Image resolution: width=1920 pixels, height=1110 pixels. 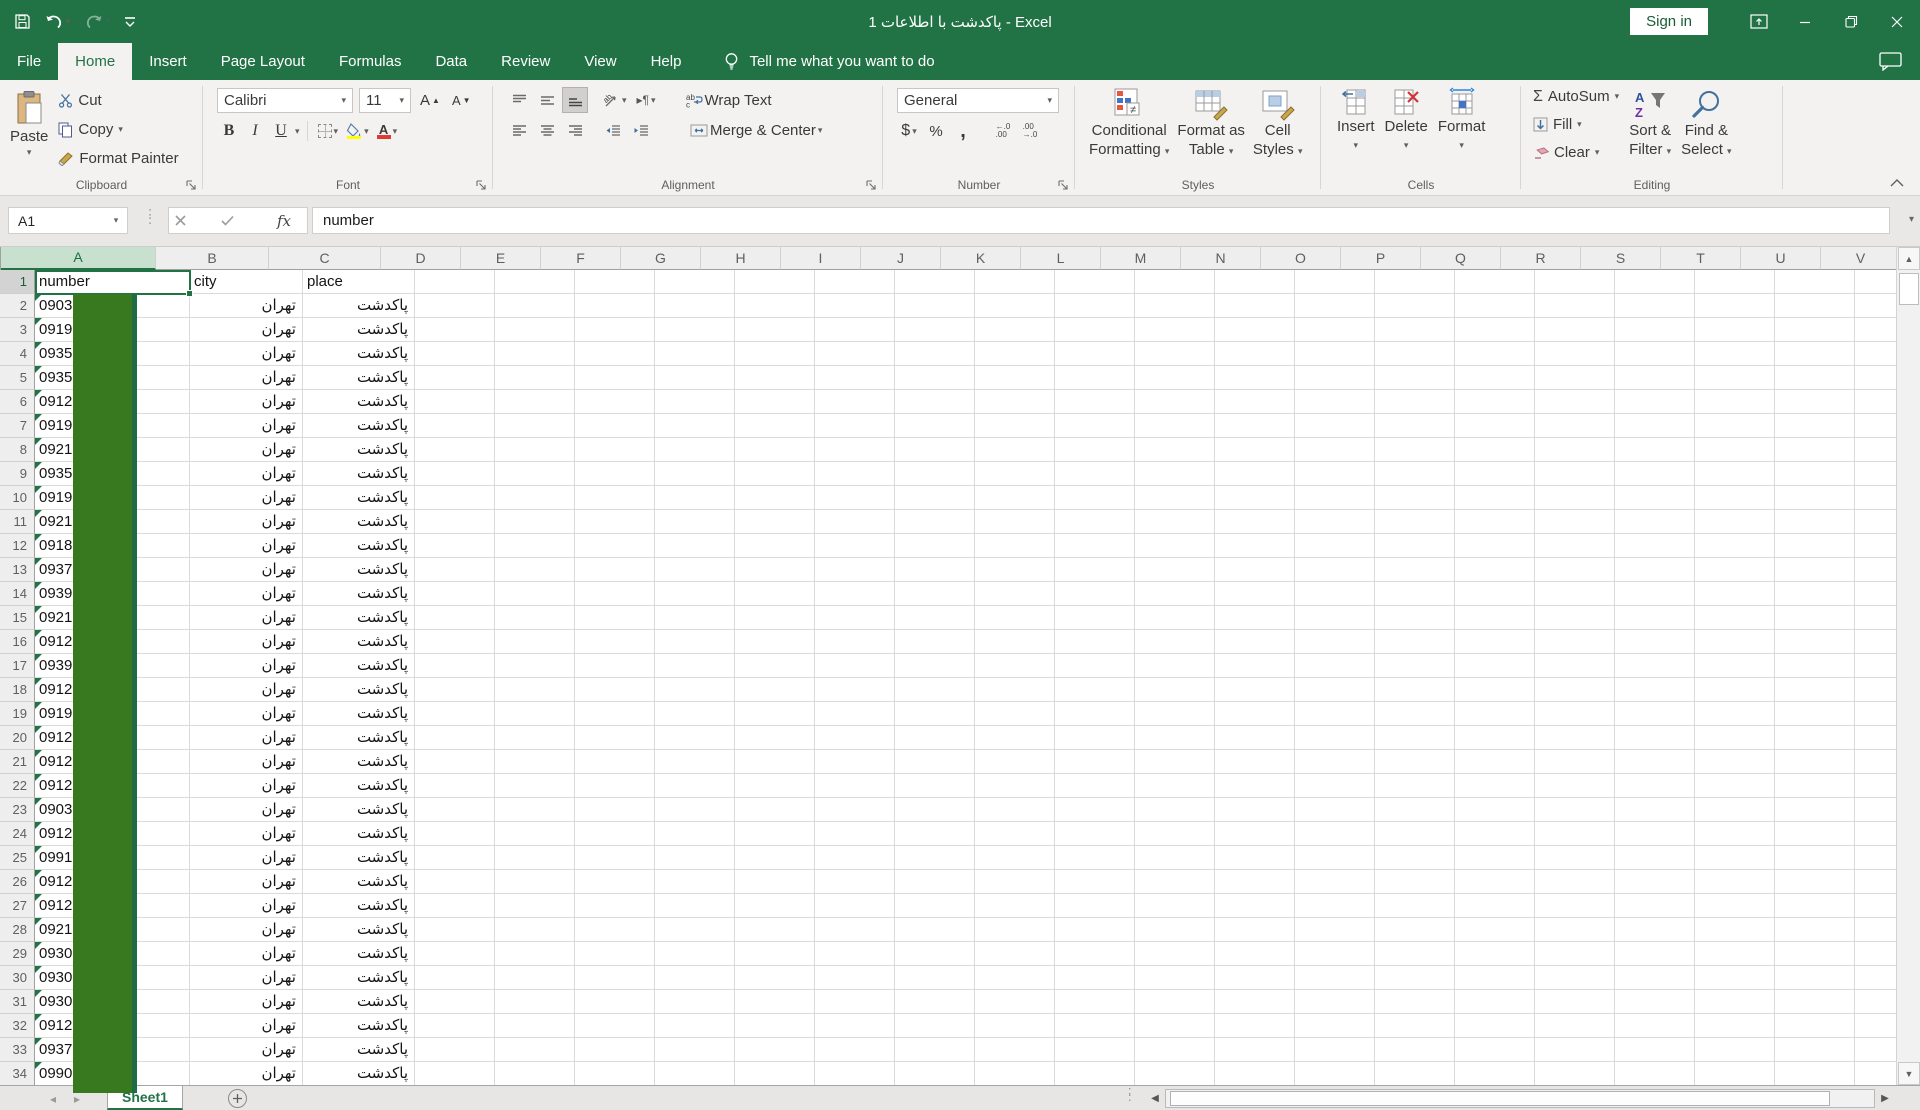 I want to click on row-header-21: 21, so click(x=17, y=762).